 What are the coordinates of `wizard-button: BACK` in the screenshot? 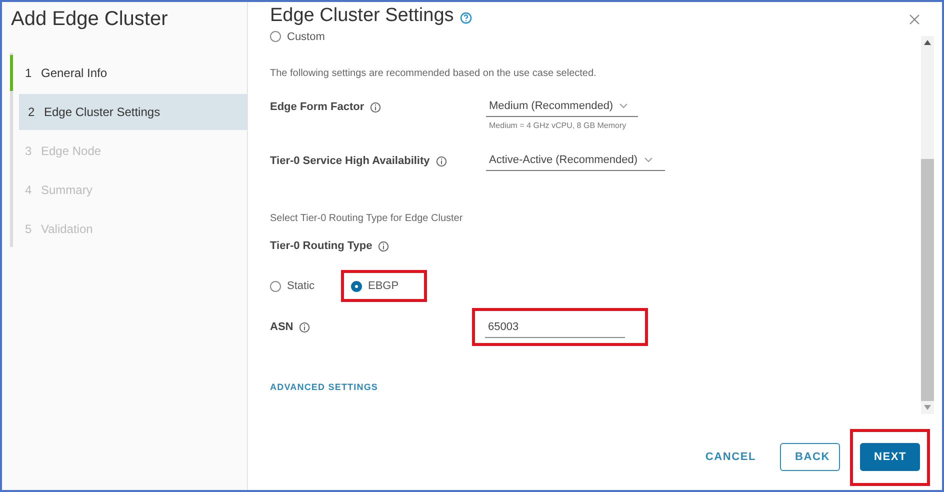 It's located at (810, 457).